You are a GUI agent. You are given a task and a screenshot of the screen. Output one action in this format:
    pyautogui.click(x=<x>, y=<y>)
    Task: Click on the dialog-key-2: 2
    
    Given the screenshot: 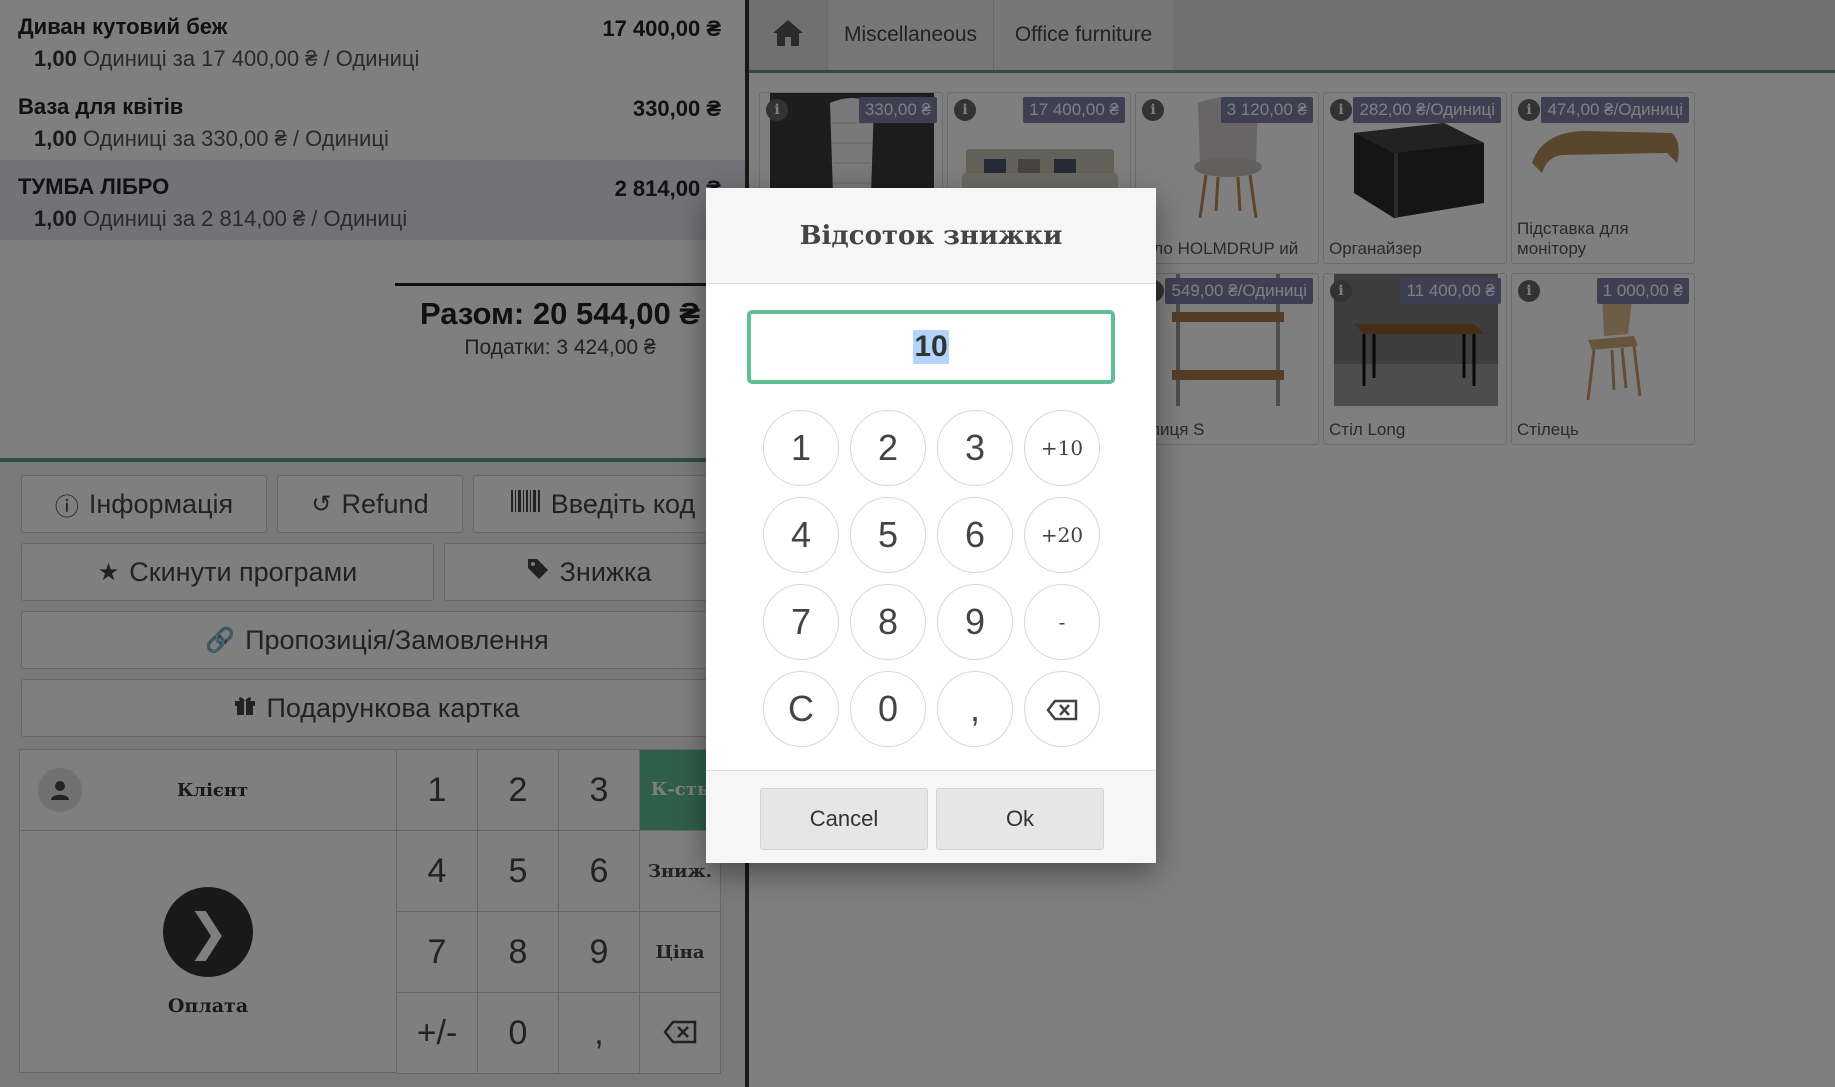 What is the action you would take?
    pyautogui.click(x=888, y=448)
    